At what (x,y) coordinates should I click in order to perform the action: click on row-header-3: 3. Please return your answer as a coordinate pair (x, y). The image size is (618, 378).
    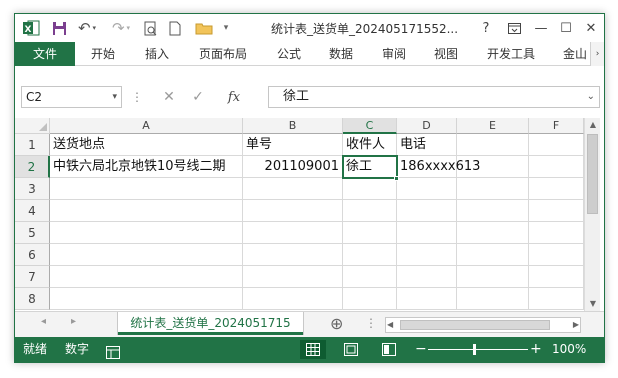
    Looking at the image, I should click on (32, 189).